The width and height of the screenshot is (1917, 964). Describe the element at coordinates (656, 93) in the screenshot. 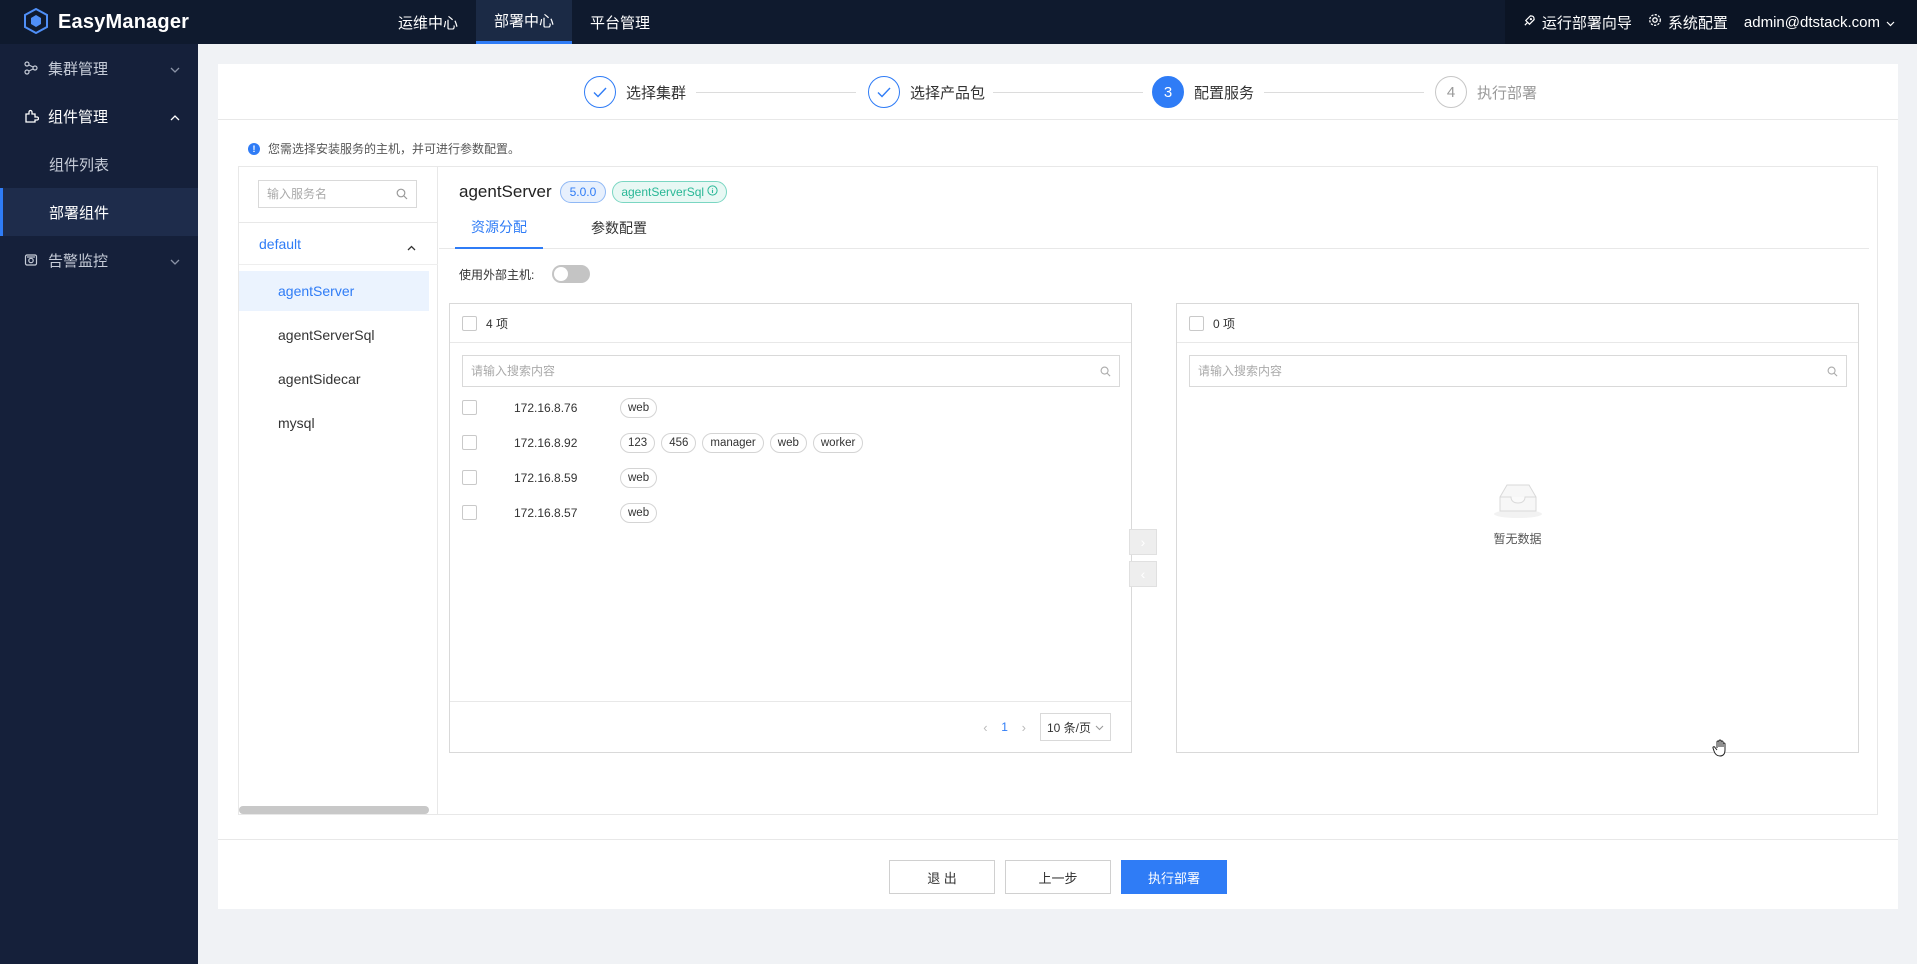

I see `step-label: 选择集群` at that location.